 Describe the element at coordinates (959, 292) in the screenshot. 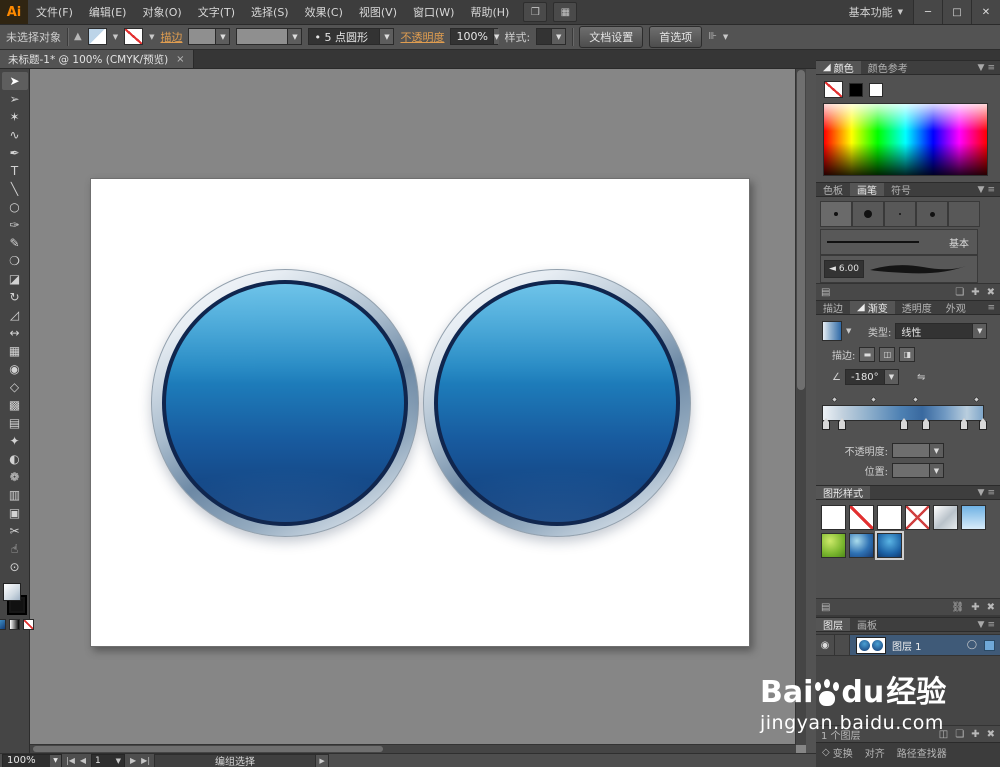

I see `brush-options-icon: ❏` at that location.